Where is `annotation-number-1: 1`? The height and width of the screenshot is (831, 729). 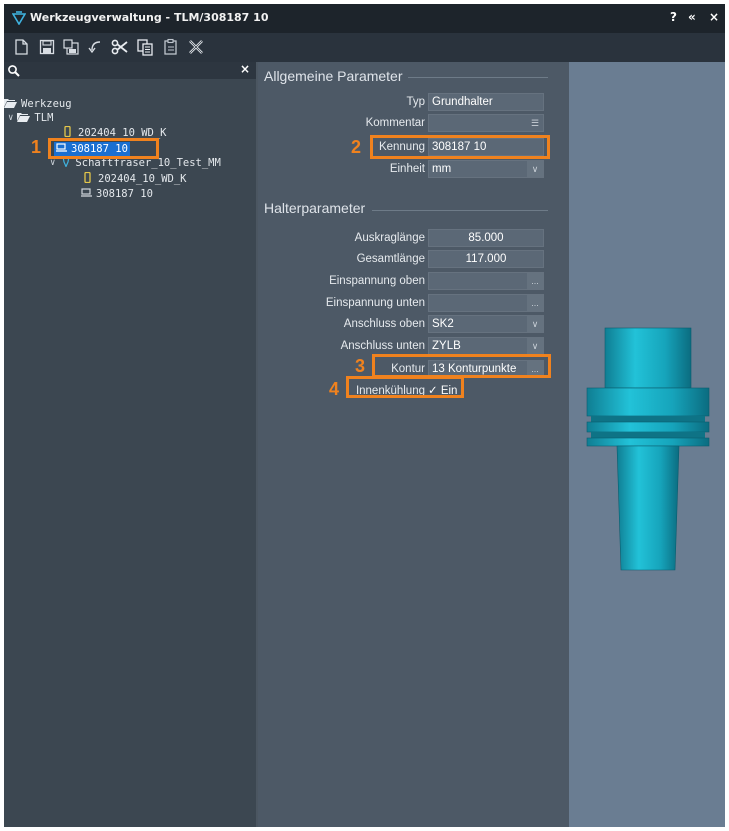 annotation-number-1: 1 is located at coordinates (36, 147).